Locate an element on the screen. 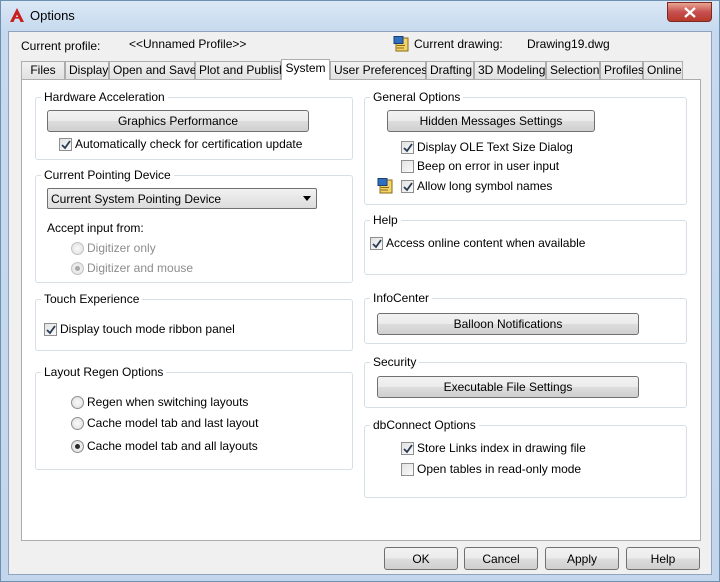 This screenshot has height=582, width=720. apply-button: Apply is located at coordinates (582, 558).